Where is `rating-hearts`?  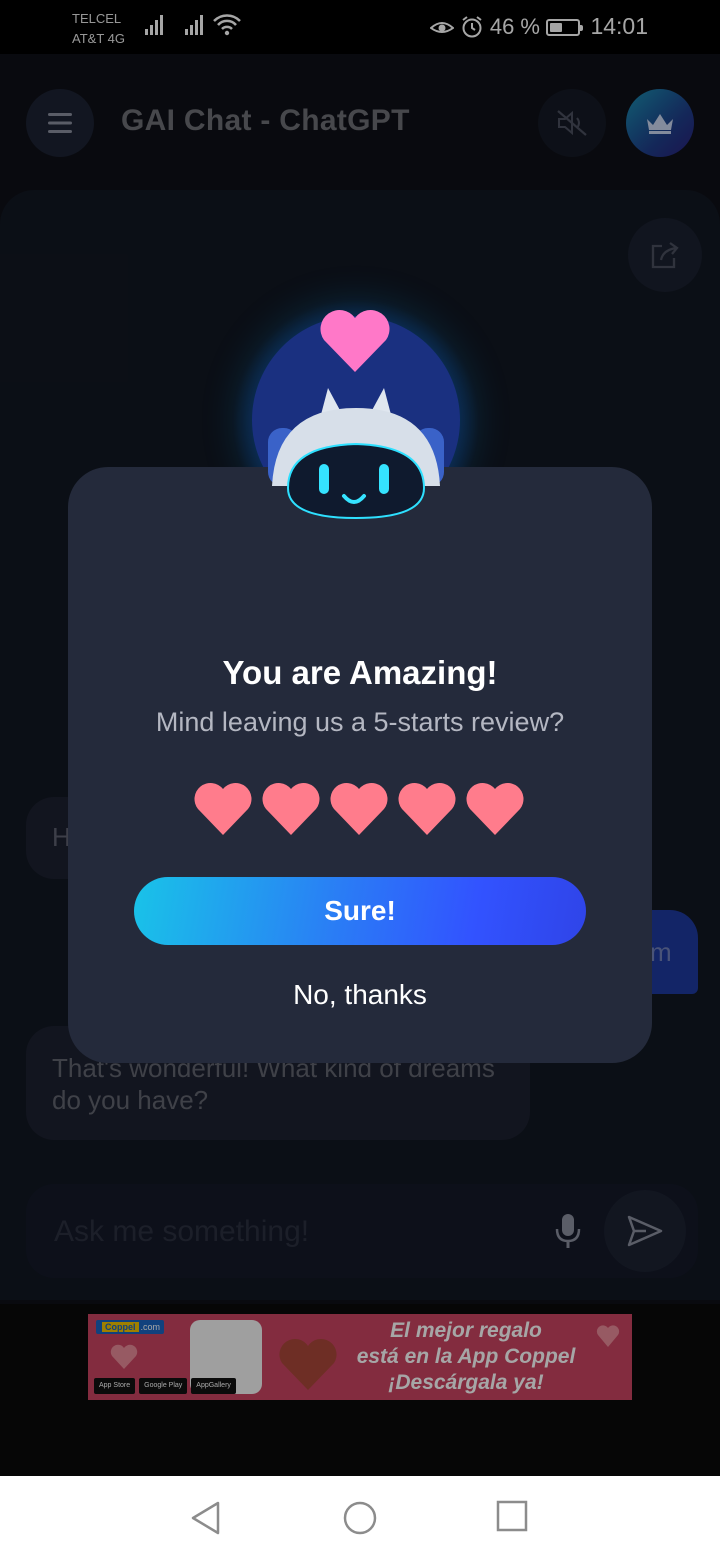 rating-hearts is located at coordinates (359, 809).